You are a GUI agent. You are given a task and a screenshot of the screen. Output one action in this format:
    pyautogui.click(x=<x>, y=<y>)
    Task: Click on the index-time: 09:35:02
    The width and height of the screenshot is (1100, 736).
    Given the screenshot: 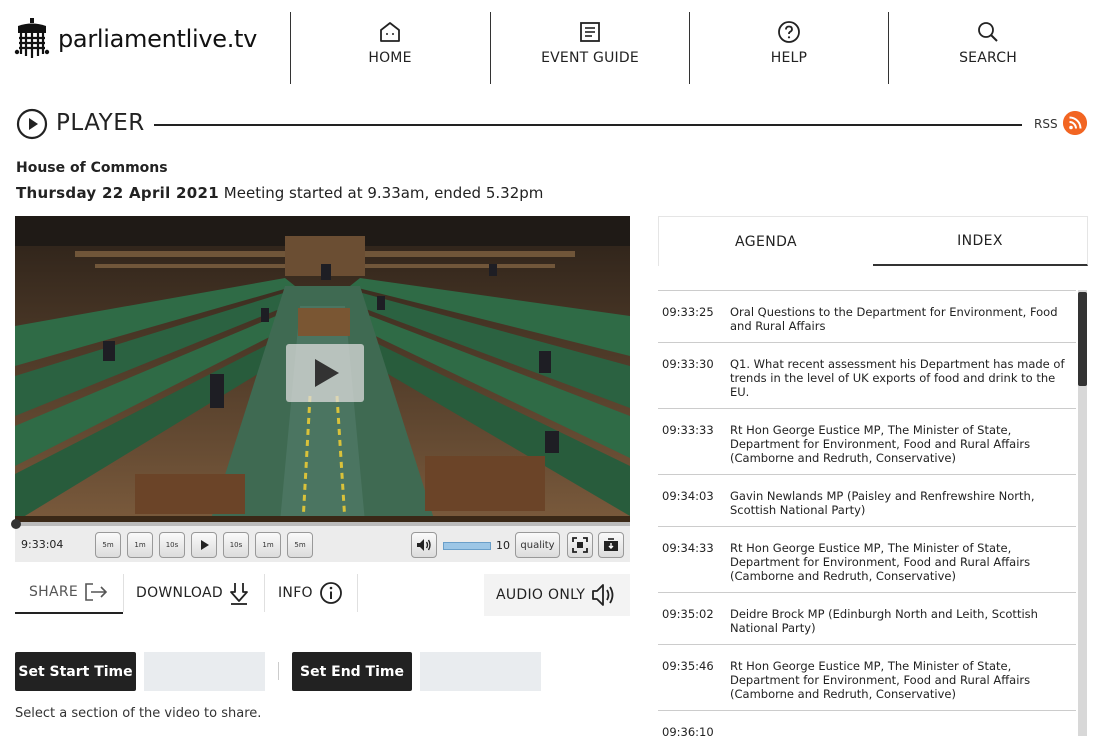 What is the action you would take?
    pyautogui.click(x=688, y=614)
    